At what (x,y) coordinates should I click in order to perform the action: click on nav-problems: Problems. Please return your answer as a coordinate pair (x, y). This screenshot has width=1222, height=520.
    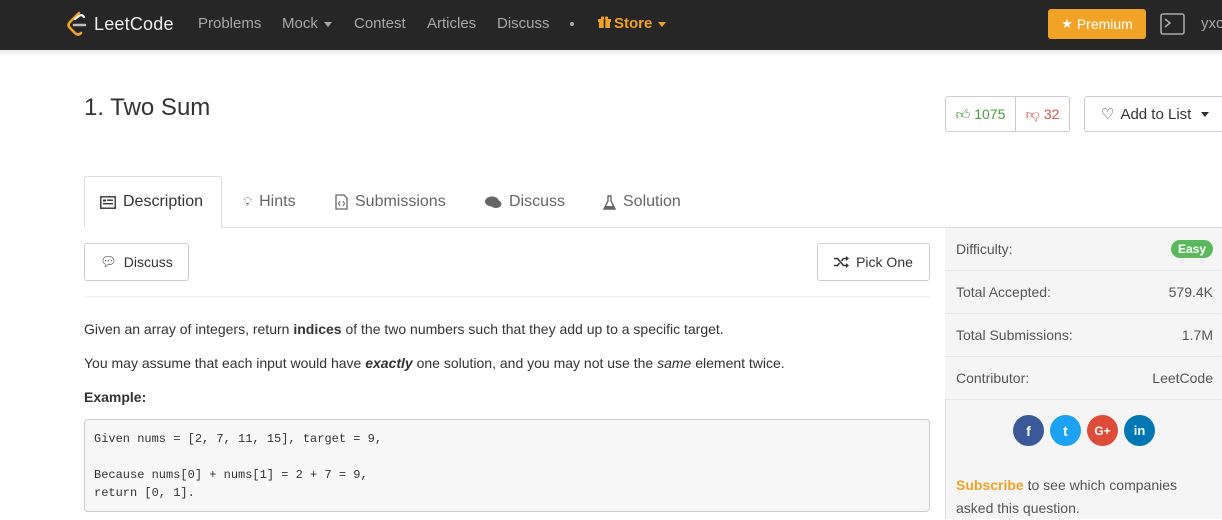
    Looking at the image, I should click on (229, 23).